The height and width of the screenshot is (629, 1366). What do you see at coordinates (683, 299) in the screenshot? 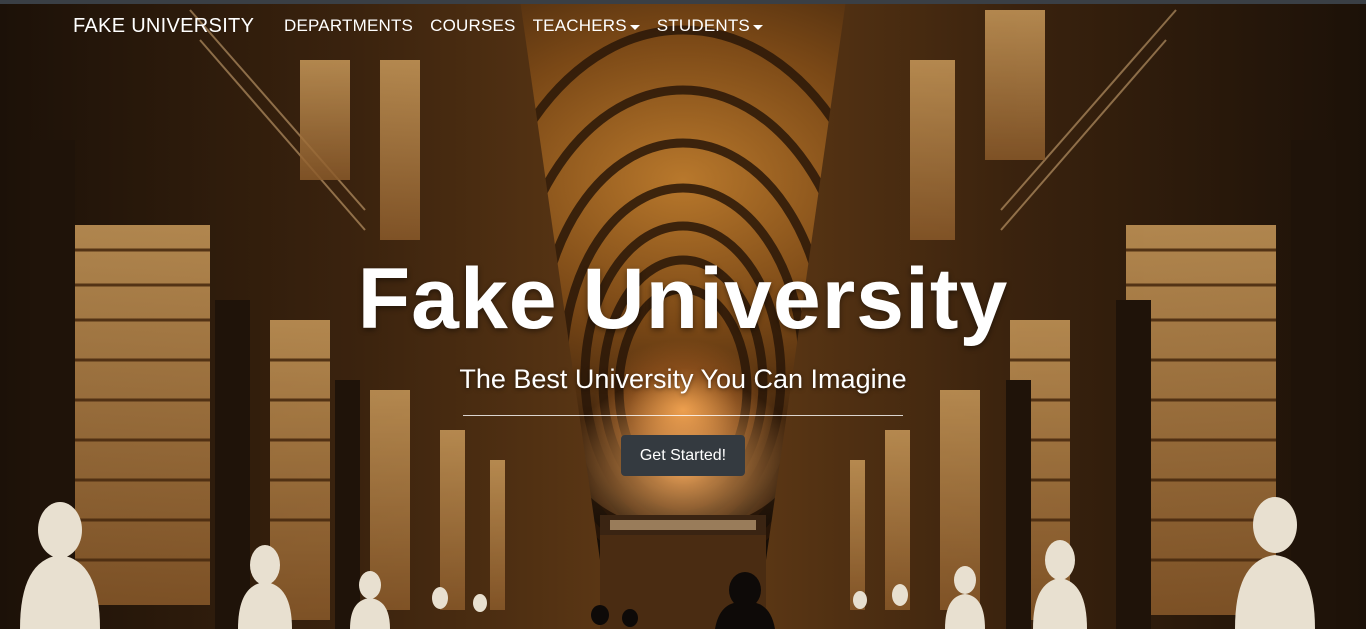
I see `hero-title: Fake University` at bounding box center [683, 299].